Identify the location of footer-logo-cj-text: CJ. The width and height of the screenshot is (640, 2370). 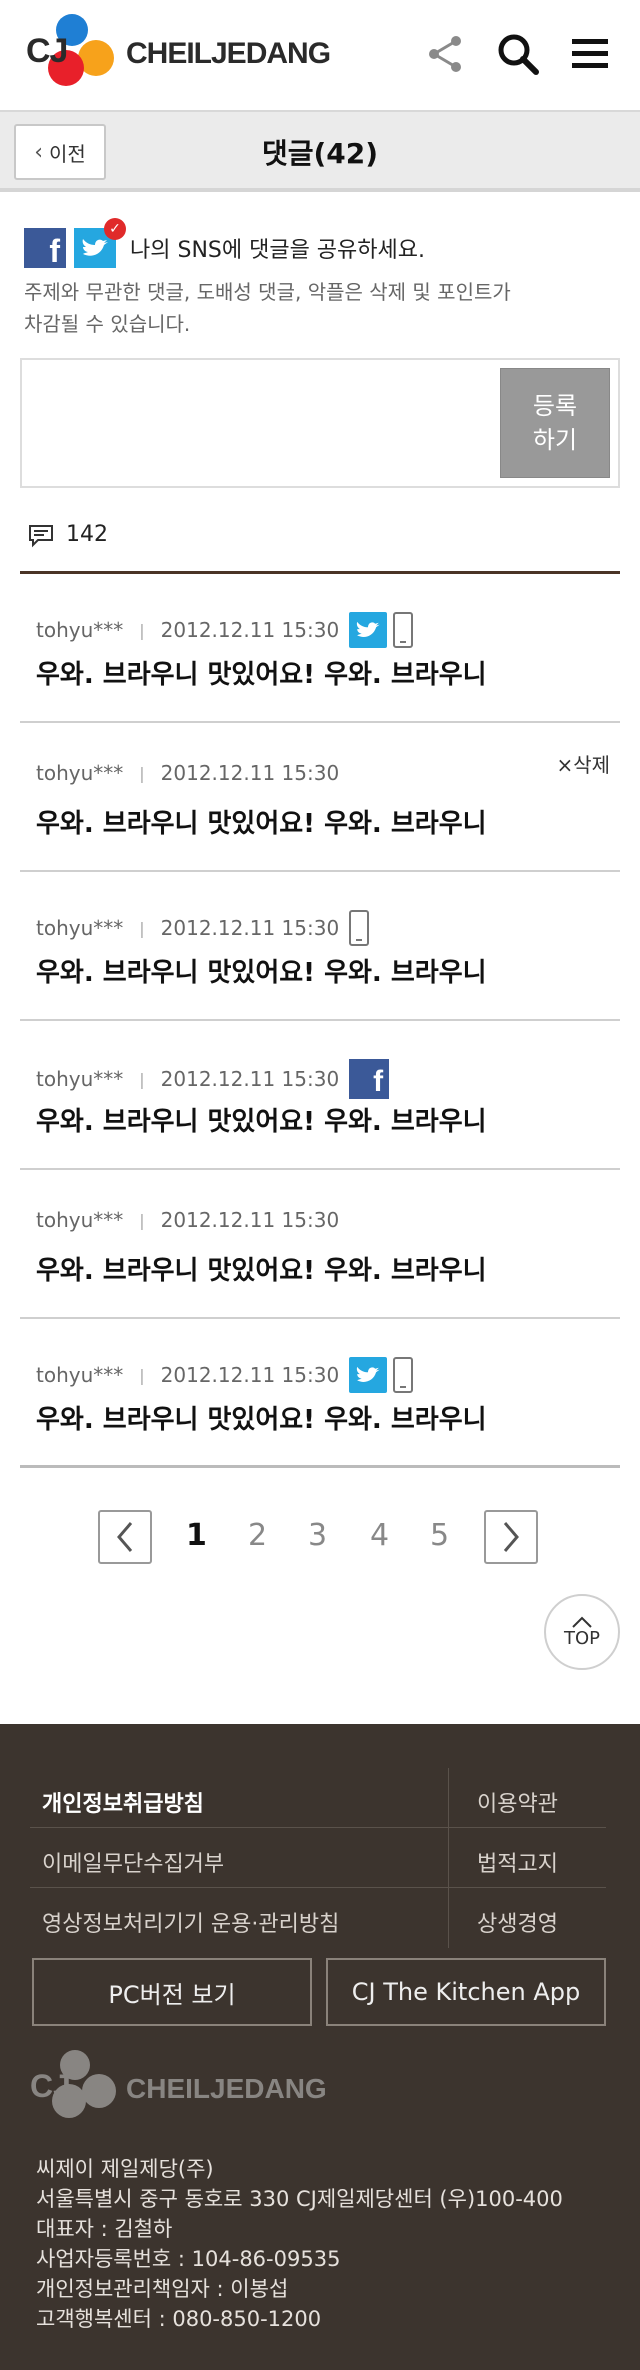
(50, 2086).